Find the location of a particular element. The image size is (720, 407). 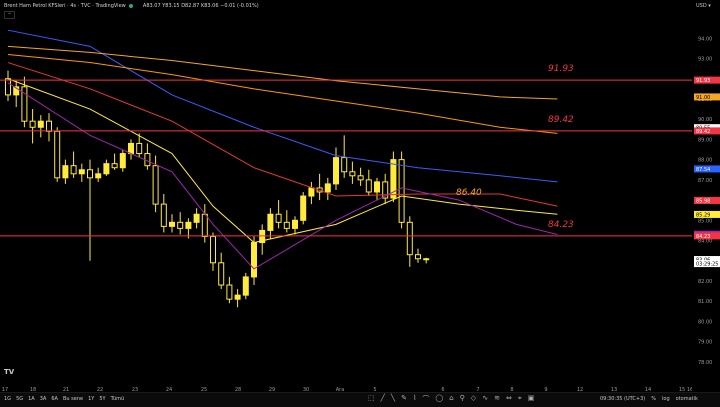

drawing-tool-icon: ⇔ is located at coordinates (509, 399).